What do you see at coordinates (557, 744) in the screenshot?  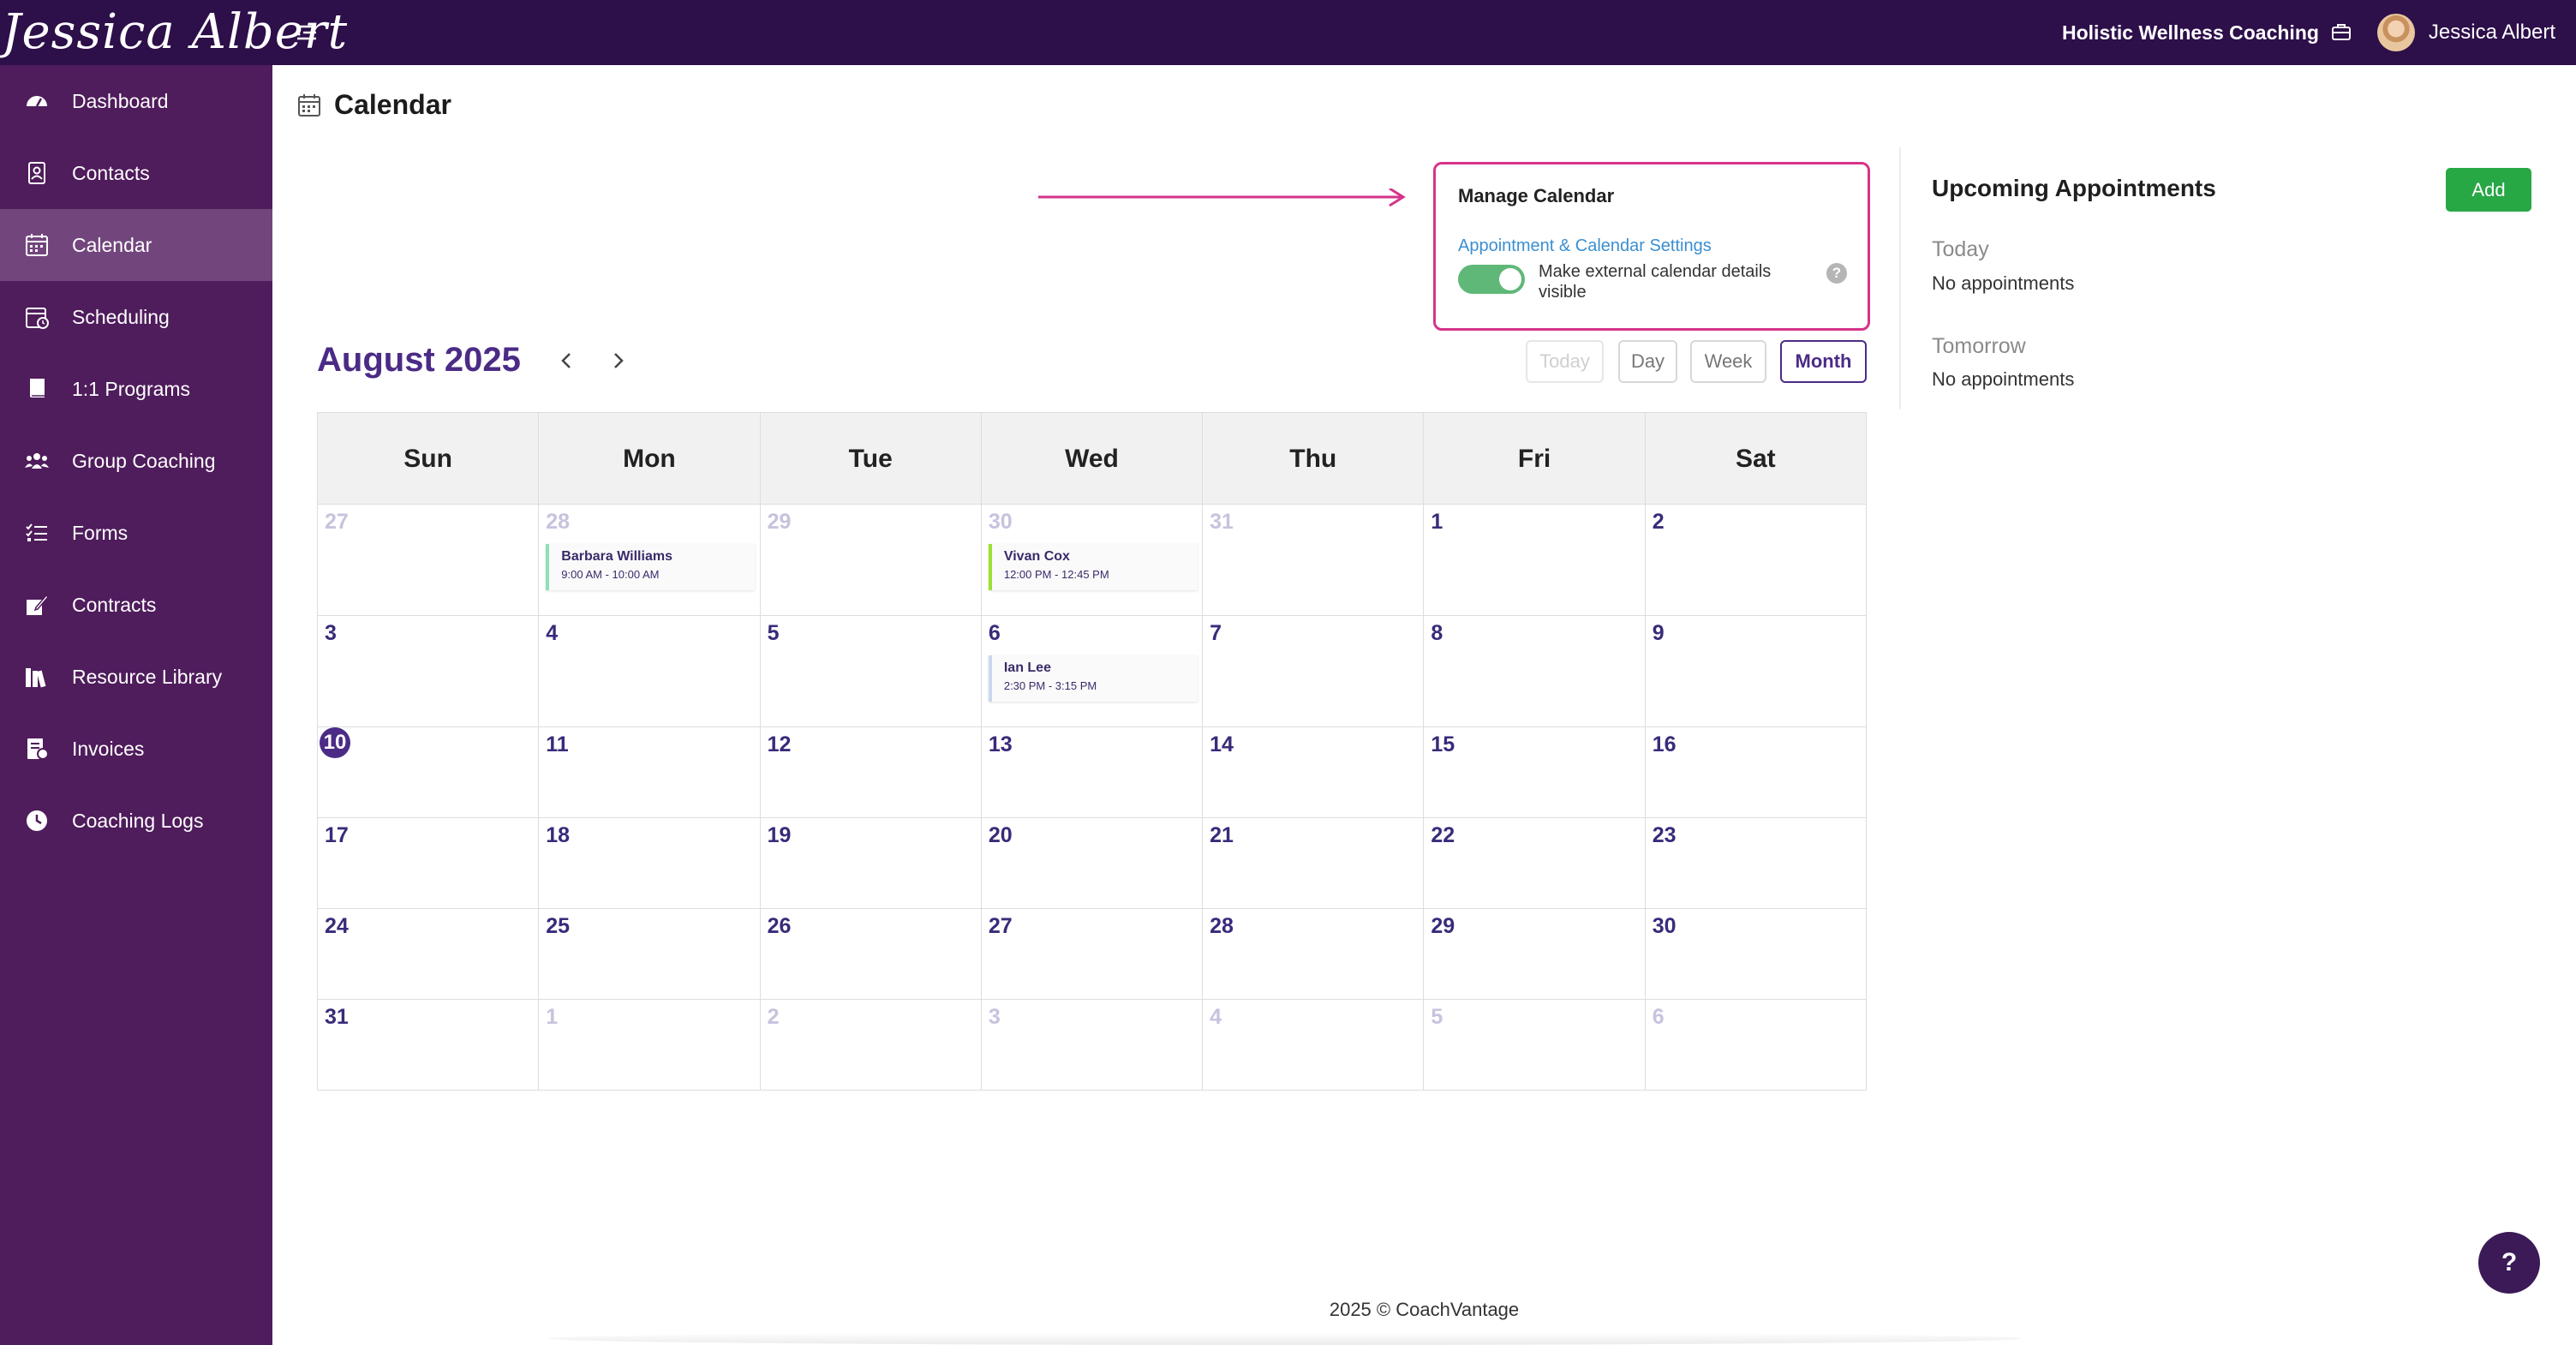 I see `day-number: 11` at bounding box center [557, 744].